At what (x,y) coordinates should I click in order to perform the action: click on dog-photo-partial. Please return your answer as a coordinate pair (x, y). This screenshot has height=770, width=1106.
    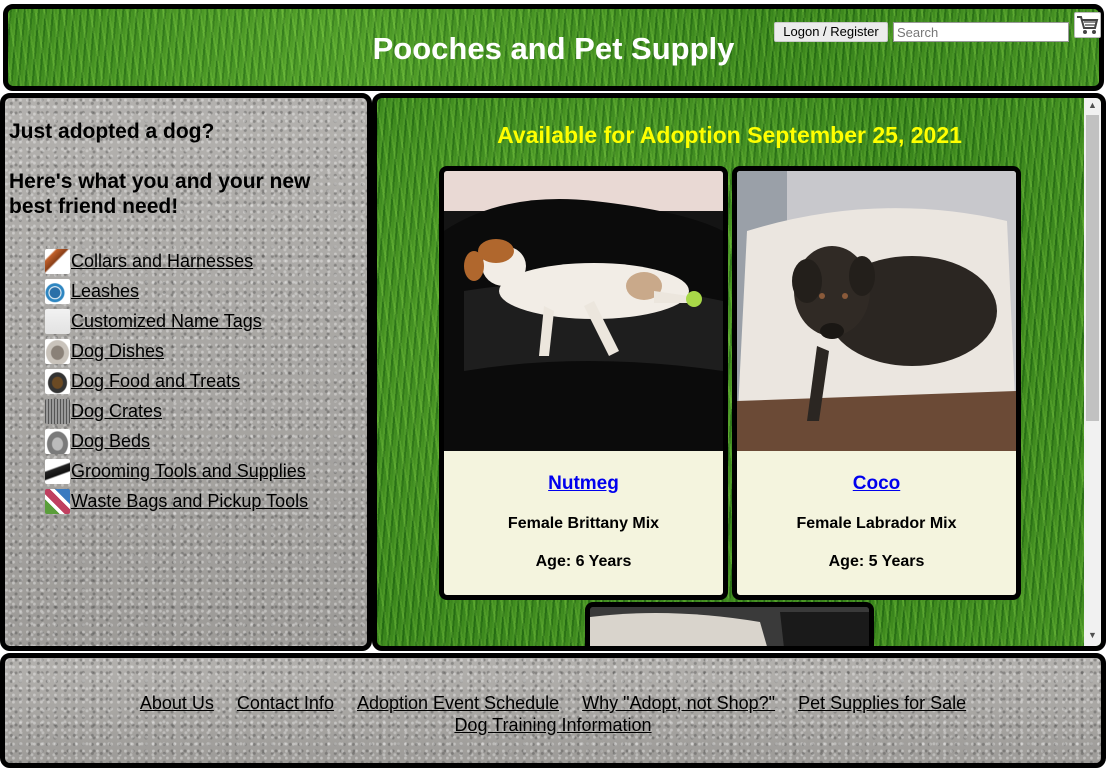
    Looking at the image, I should click on (729, 626).